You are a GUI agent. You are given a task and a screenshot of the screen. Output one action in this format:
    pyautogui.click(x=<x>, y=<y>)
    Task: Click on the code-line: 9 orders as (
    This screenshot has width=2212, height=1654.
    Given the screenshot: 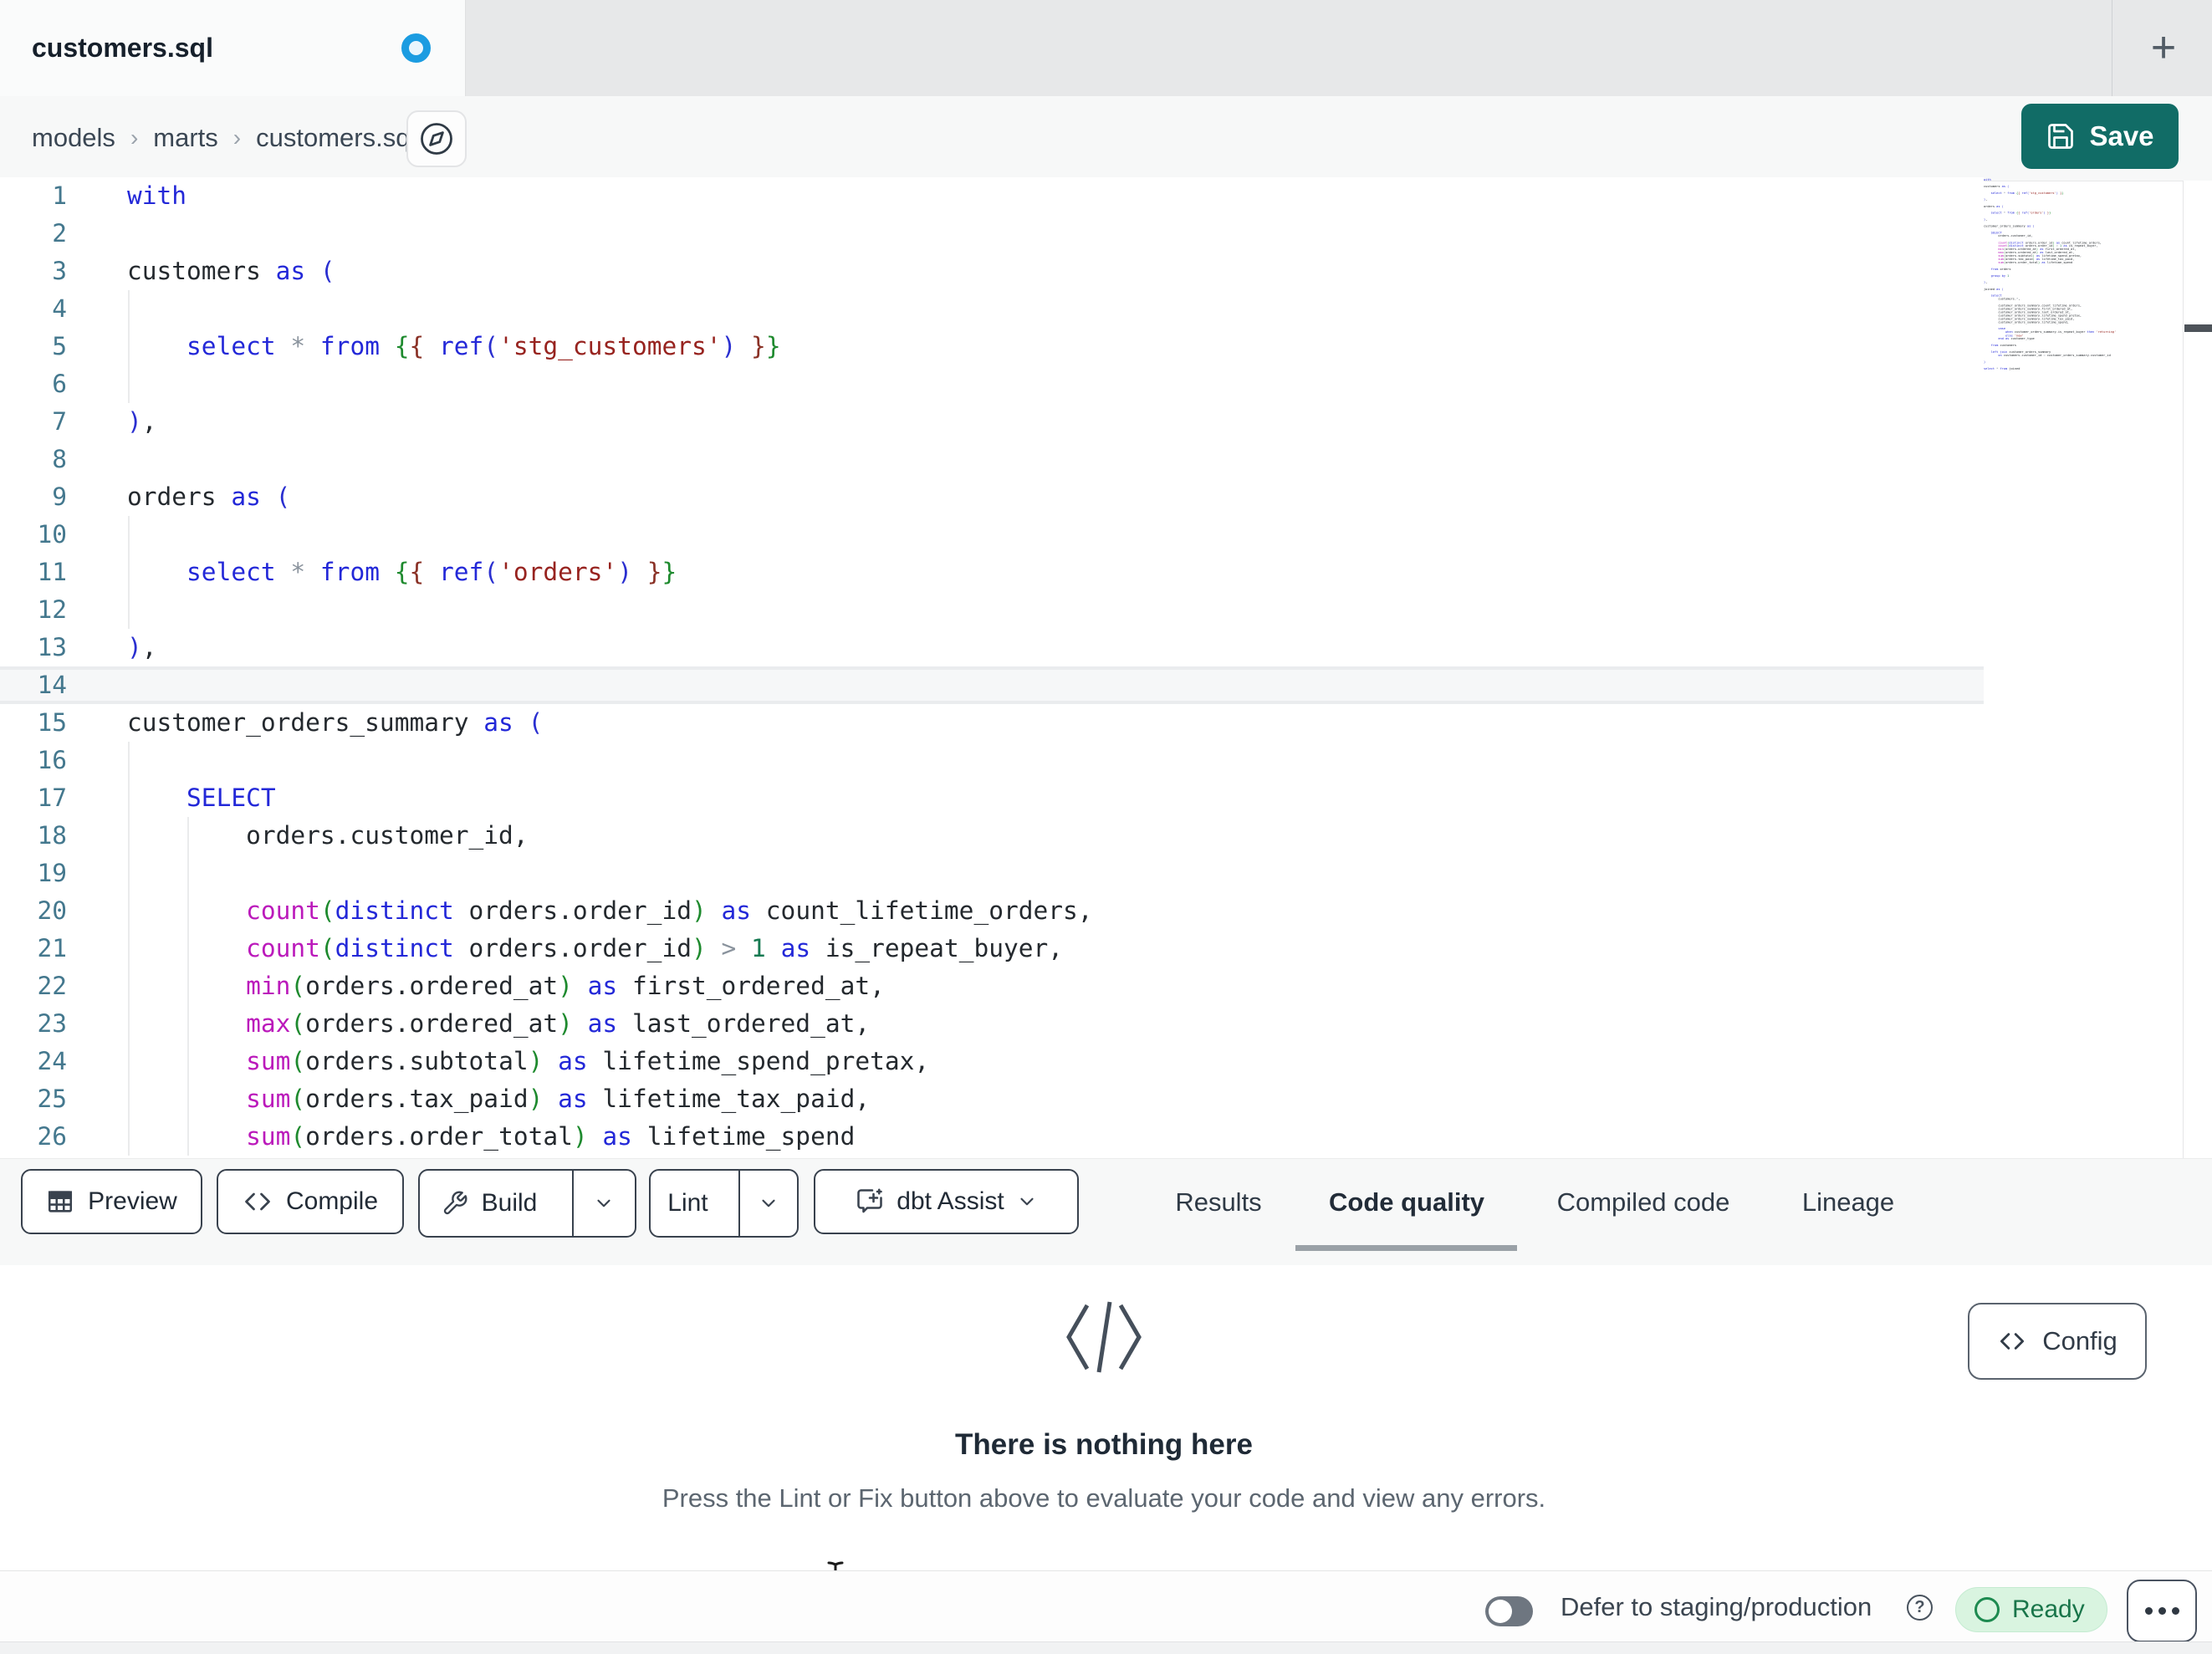 What is the action you would take?
    pyautogui.click(x=992, y=497)
    